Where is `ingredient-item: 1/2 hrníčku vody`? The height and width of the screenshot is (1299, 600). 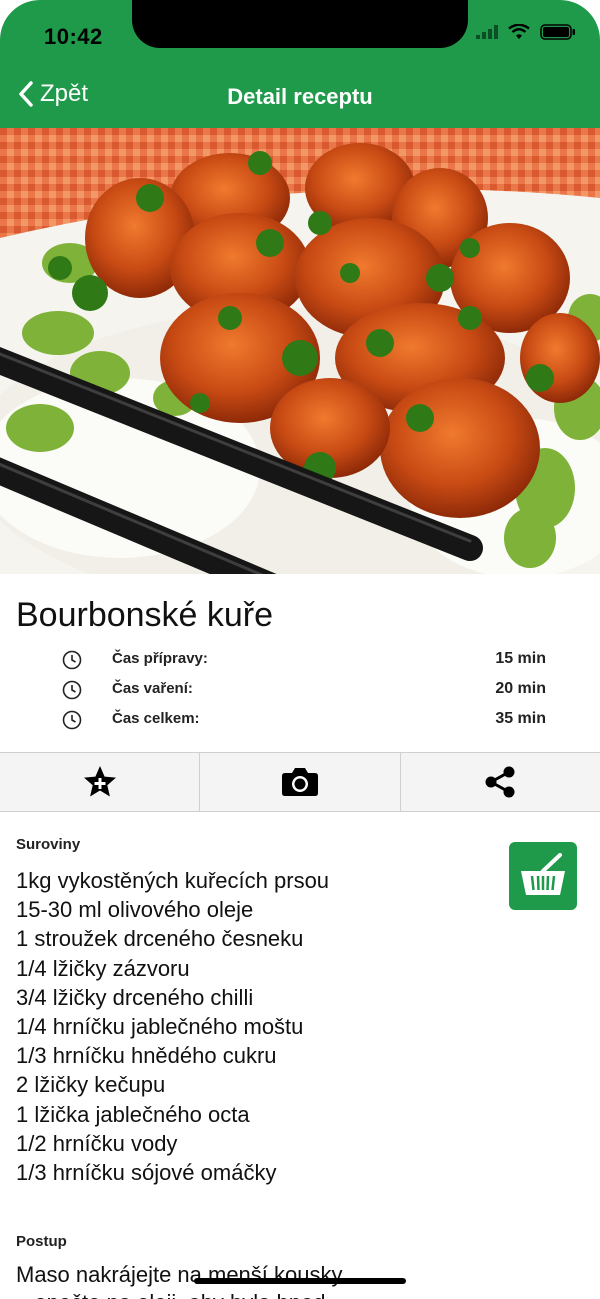
ingredient-item: 1/2 hrníčku vody is located at coordinates (97, 1143).